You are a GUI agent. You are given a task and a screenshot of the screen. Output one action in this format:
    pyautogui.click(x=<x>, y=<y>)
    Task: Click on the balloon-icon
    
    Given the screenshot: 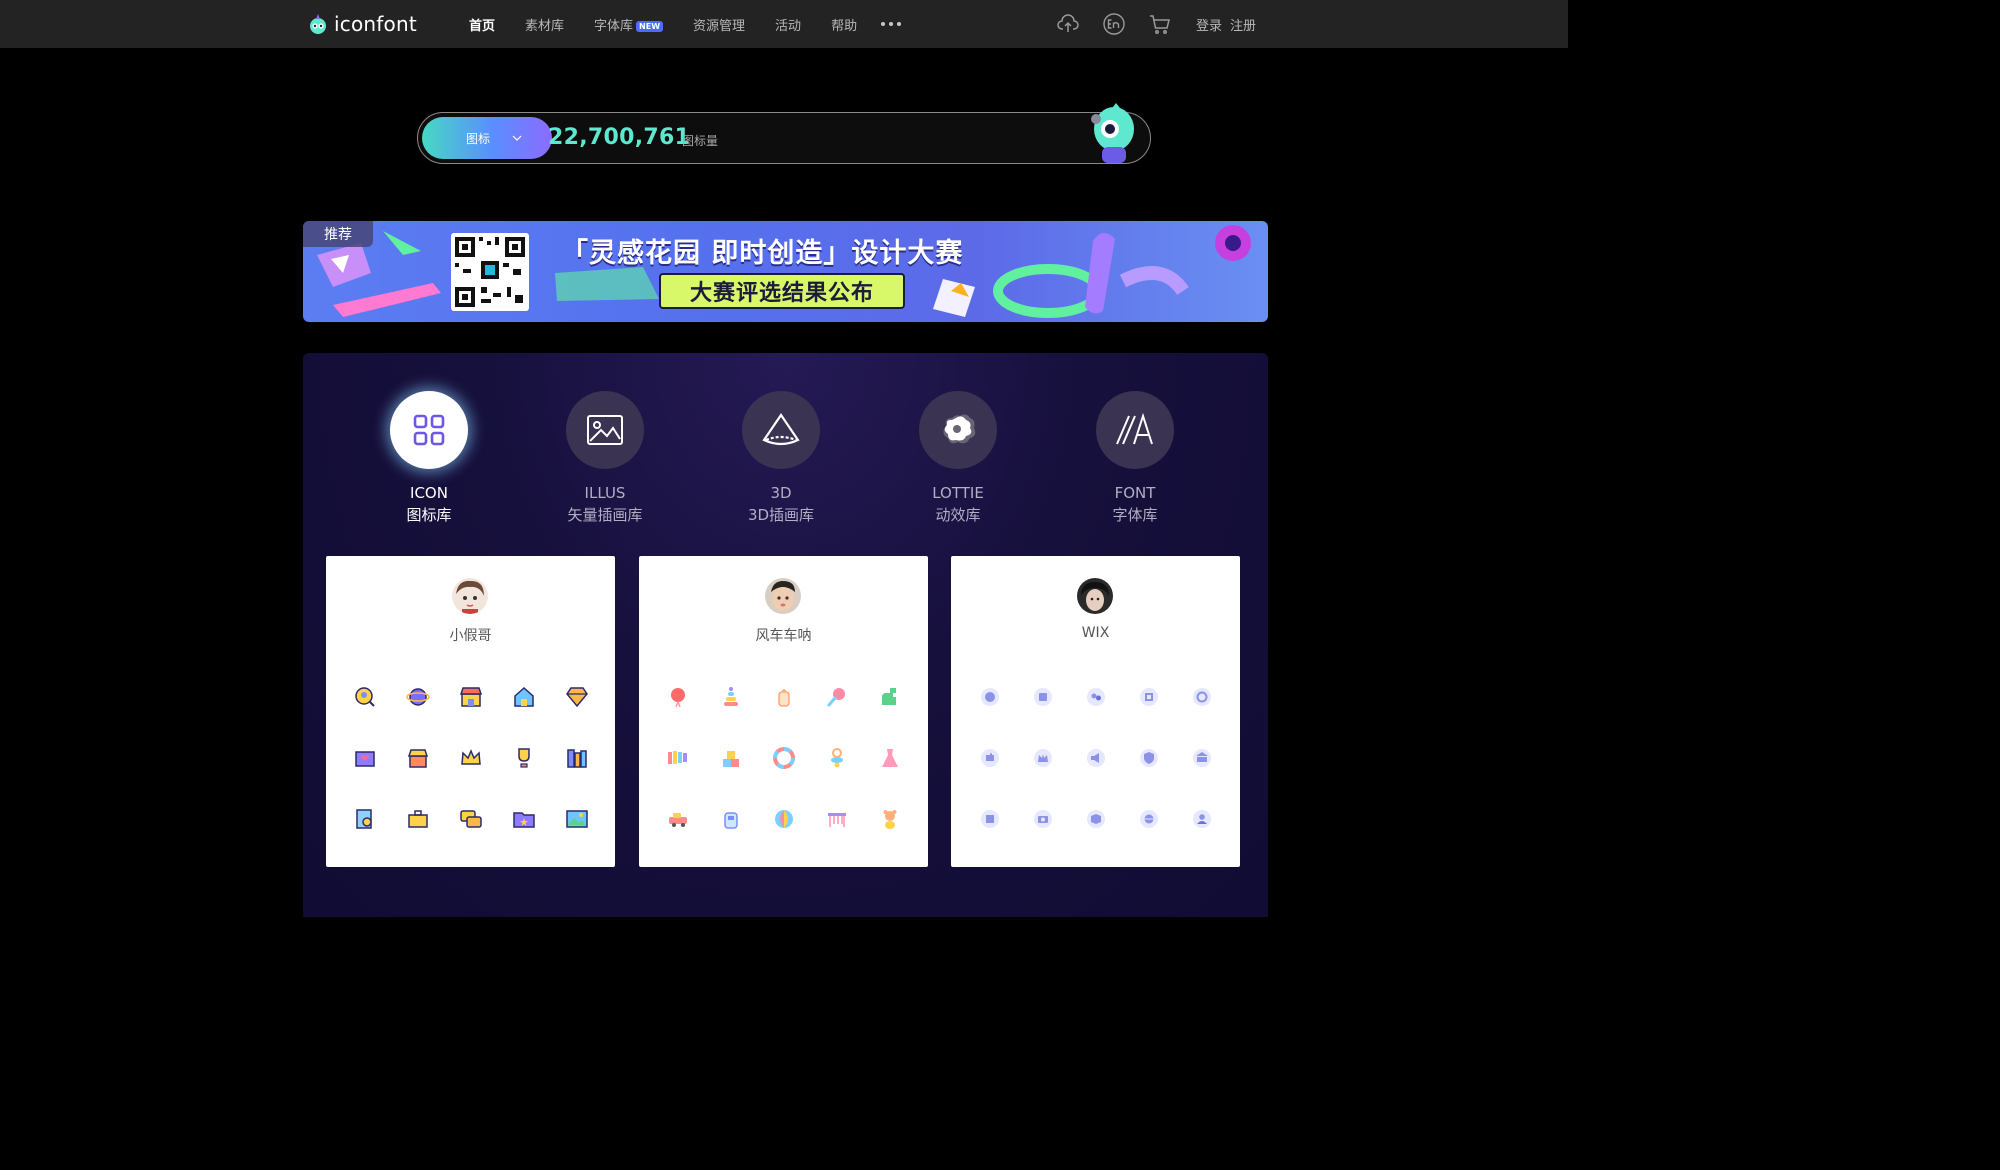 What is the action you would take?
    pyautogui.click(x=678, y=697)
    